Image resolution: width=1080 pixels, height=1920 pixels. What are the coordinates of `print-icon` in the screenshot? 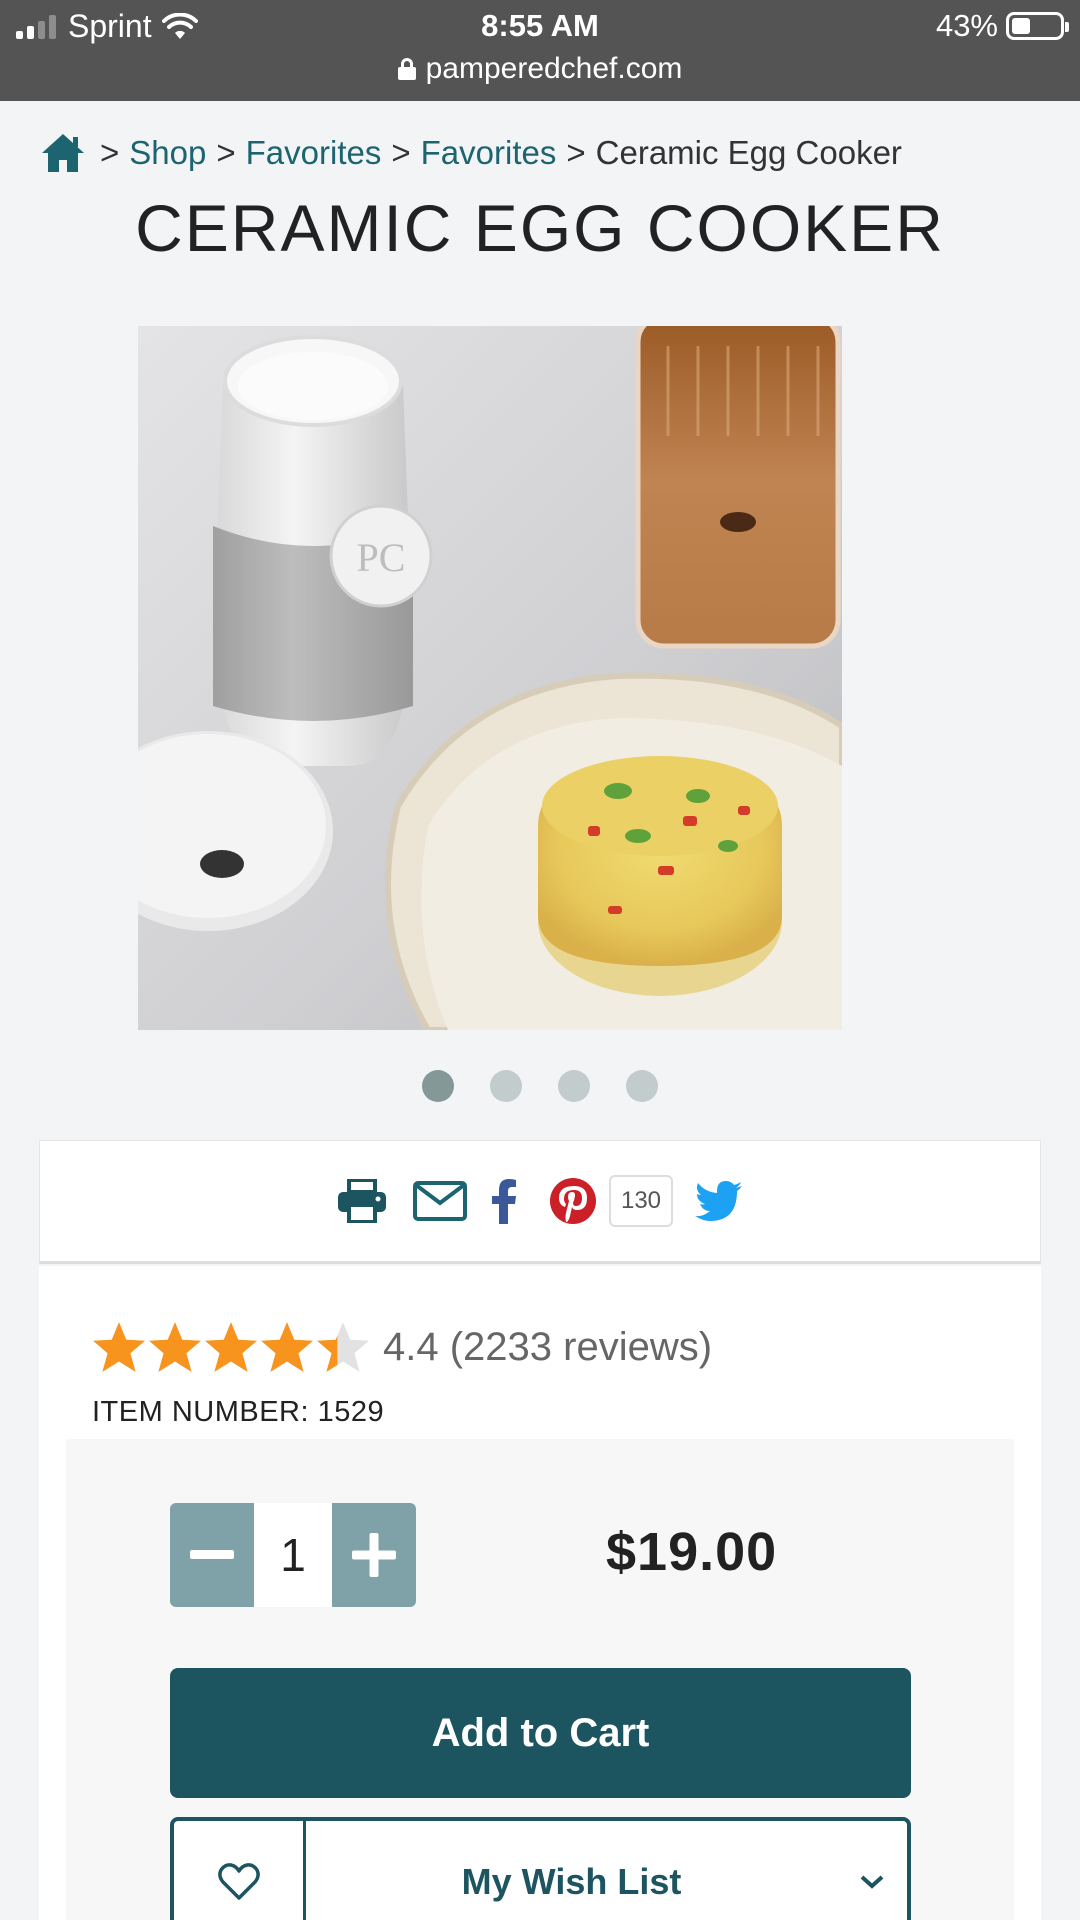 It's located at (361, 1201).